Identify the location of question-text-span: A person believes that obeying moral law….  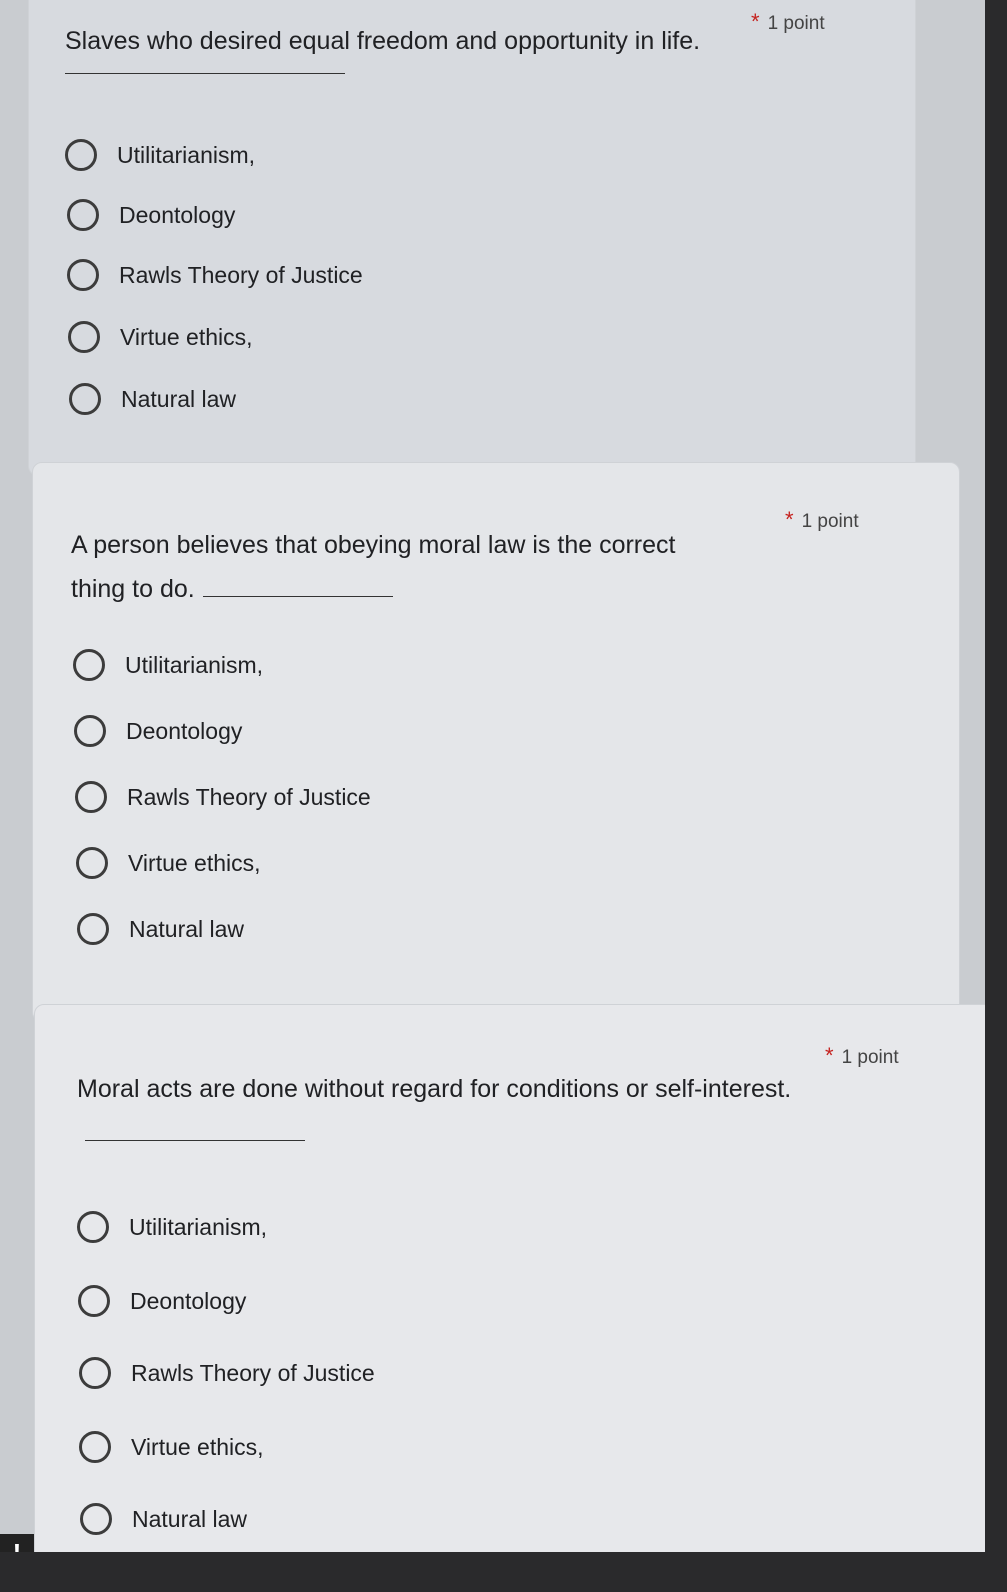
(373, 567).